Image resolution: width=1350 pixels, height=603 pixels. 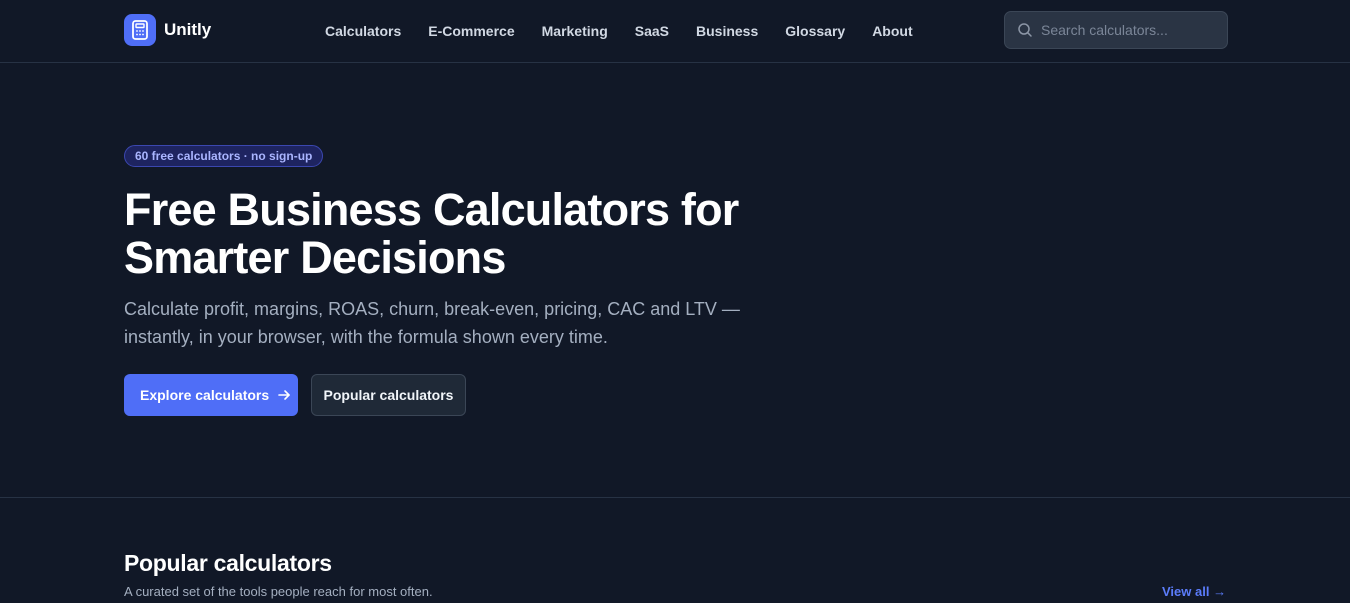 What do you see at coordinates (1025, 30) in the screenshot?
I see `search-icon` at bounding box center [1025, 30].